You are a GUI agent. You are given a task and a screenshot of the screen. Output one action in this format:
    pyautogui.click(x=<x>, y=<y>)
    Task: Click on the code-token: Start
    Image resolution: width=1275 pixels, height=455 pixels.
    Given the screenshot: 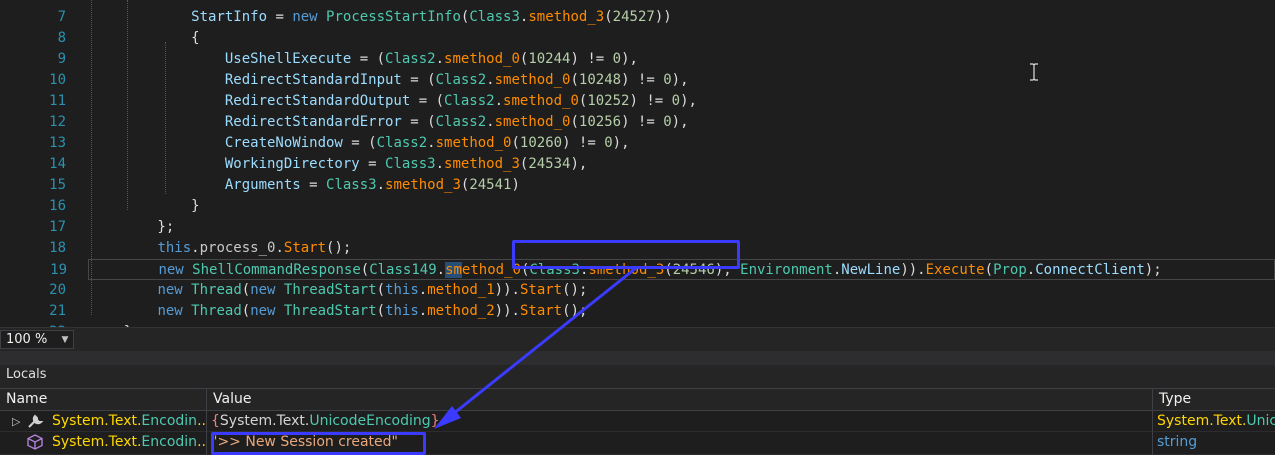 What is the action you would take?
    pyautogui.click(x=305, y=248)
    